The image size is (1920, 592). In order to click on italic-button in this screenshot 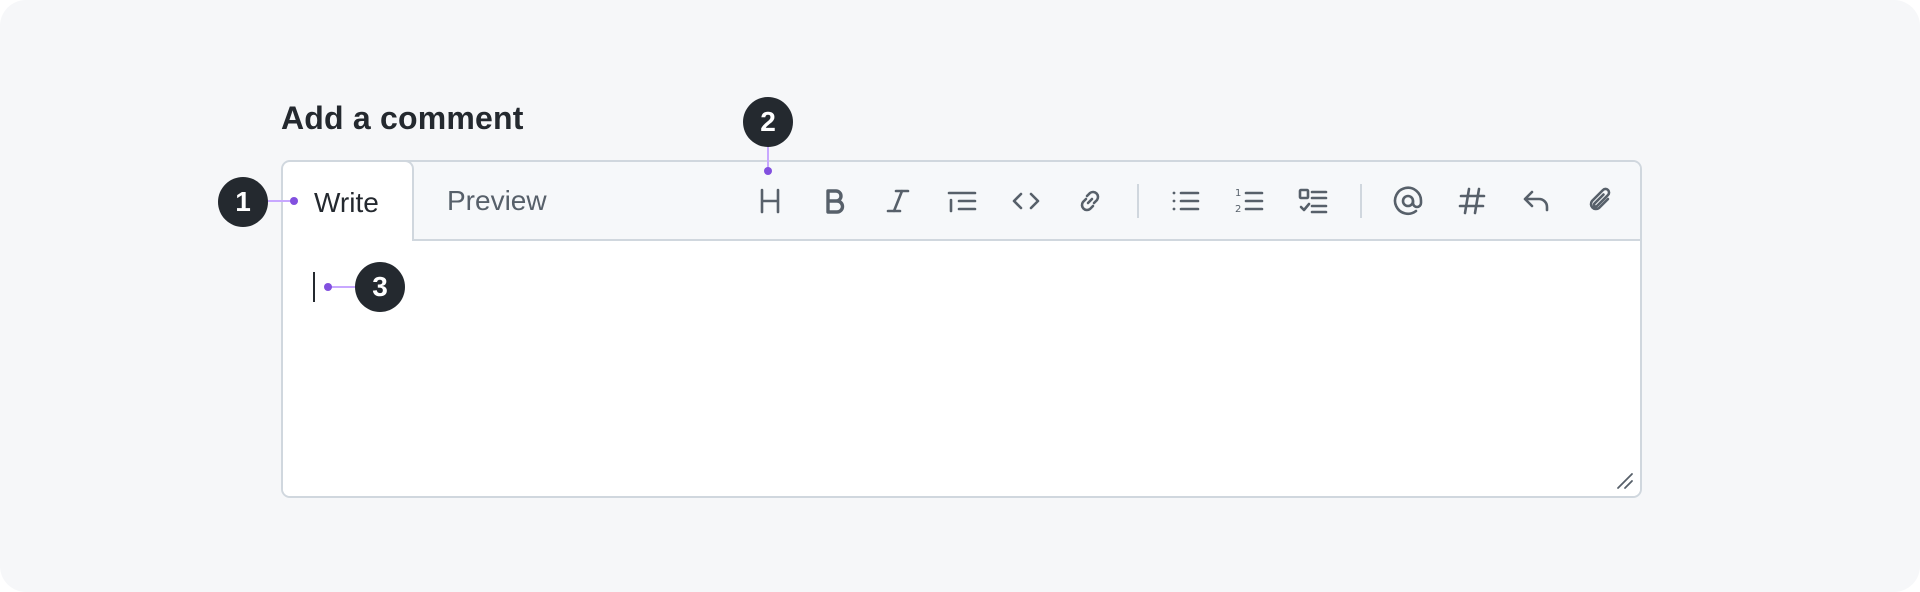, I will do `click(898, 201)`.